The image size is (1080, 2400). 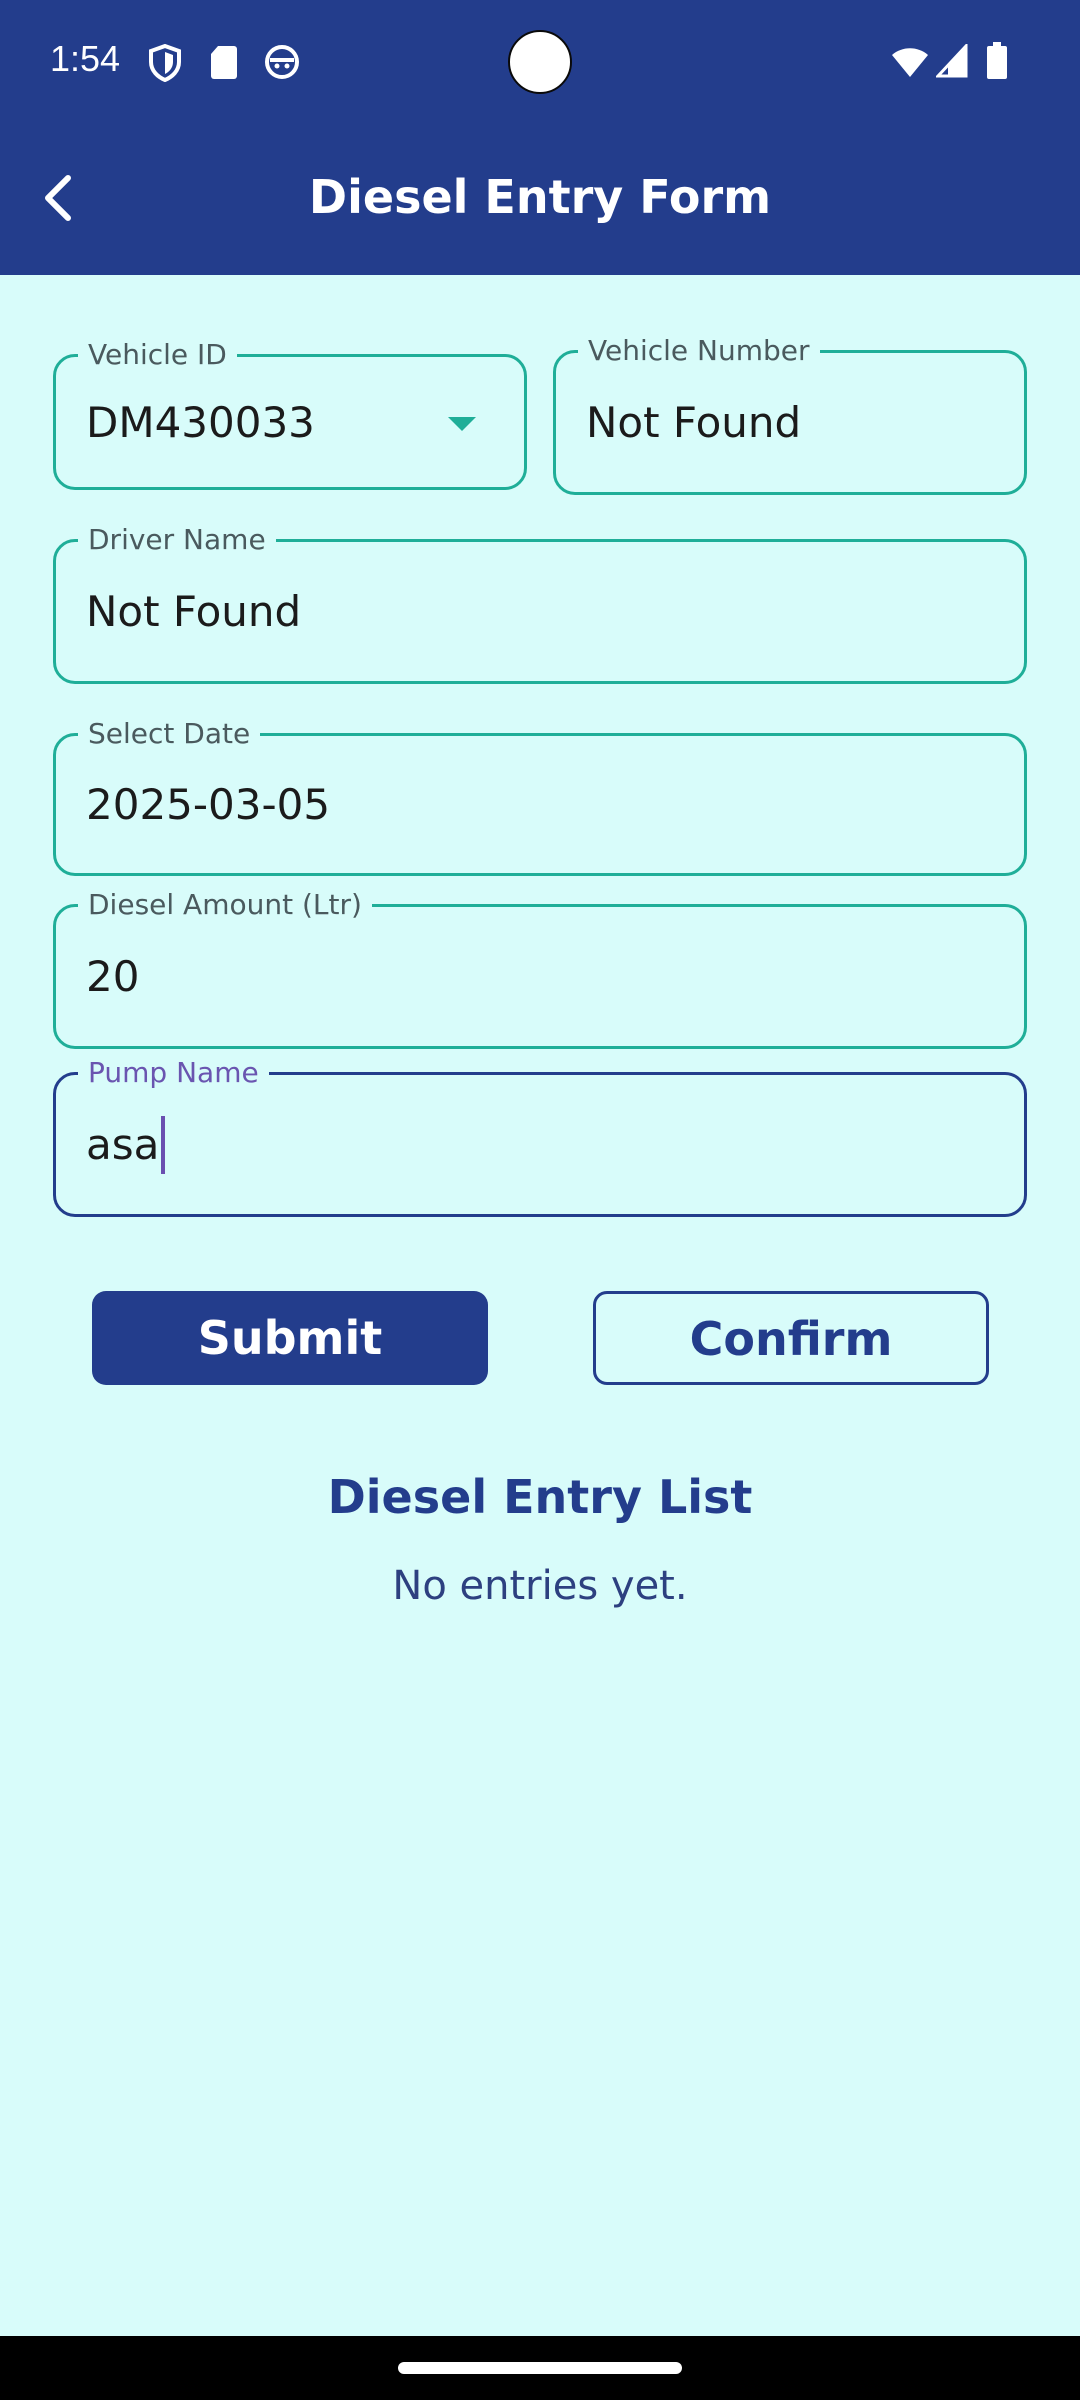 I want to click on entry-list-empty-text: No entries yet., so click(x=540, y=1586).